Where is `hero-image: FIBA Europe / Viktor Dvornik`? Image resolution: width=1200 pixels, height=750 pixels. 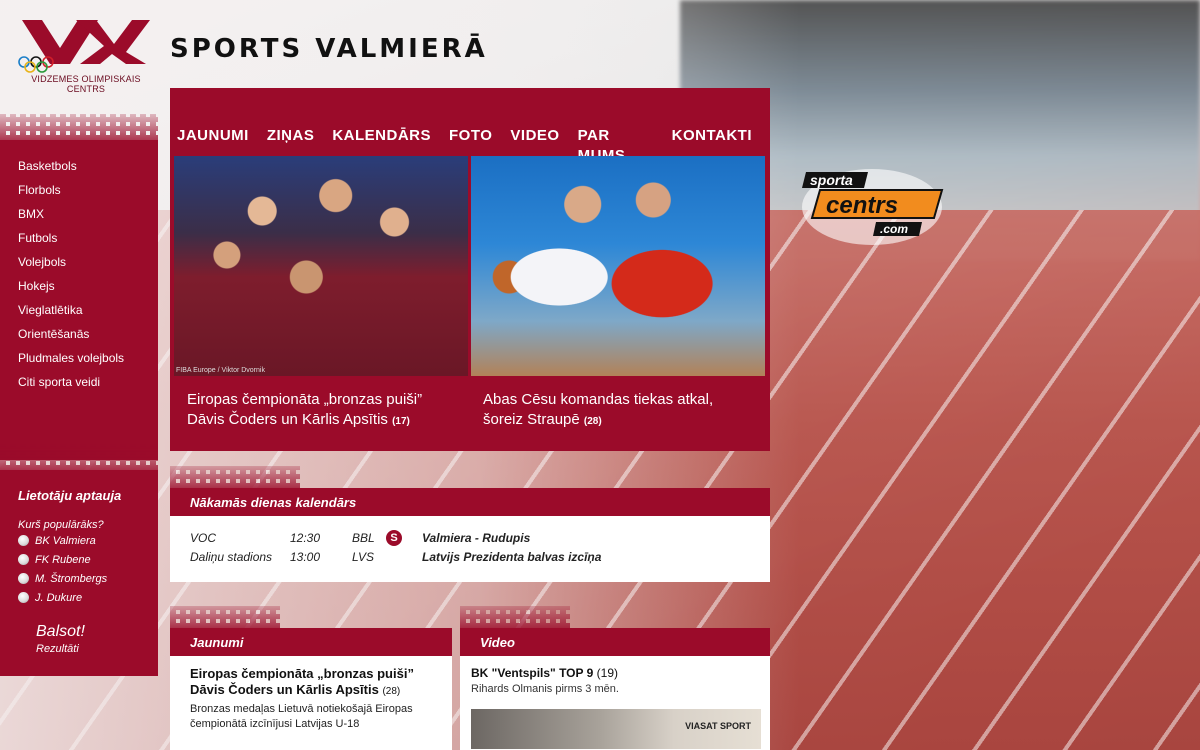
hero-image: FIBA Europe / Viktor Dvornik is located at coordinates (321, 266).